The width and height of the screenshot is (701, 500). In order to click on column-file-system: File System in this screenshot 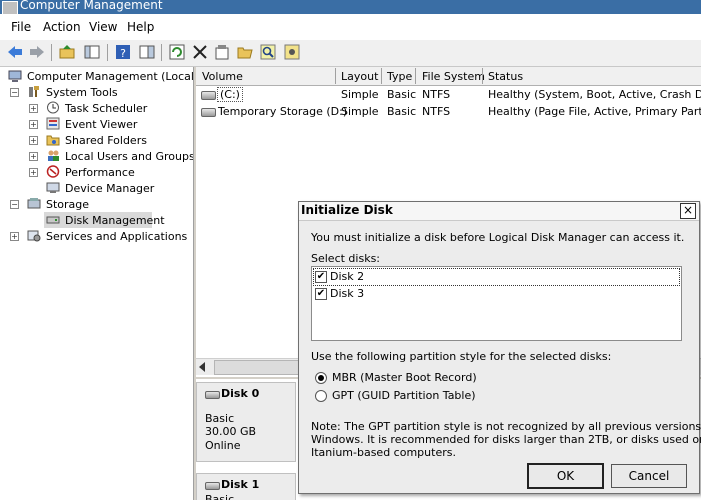, I will do `click(453, 76)`.